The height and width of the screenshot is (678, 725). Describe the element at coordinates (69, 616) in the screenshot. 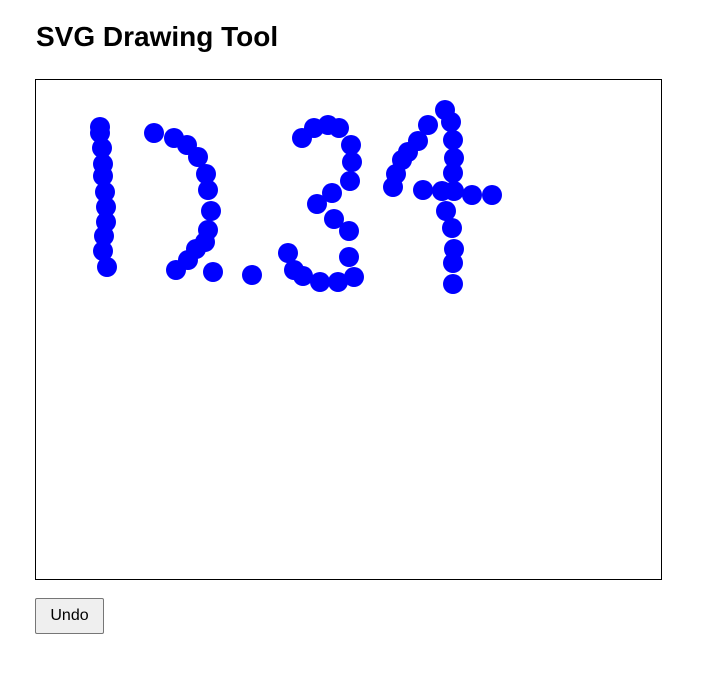

I see `undo-button: Undo` at that location.